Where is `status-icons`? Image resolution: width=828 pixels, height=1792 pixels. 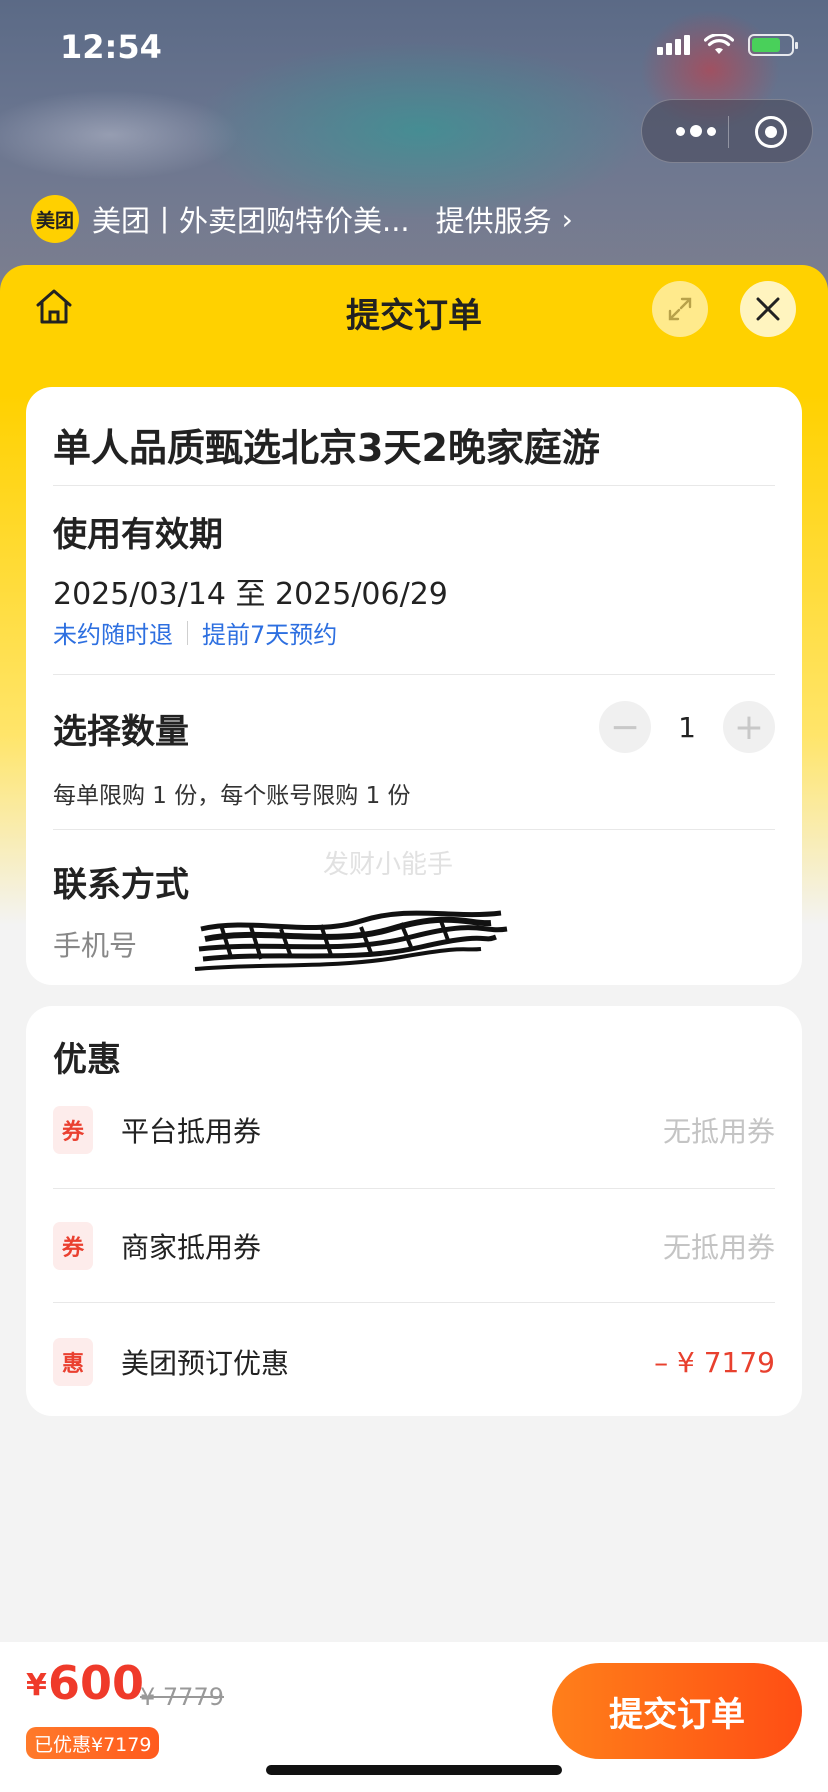 status-icons is located at coordinates (727, 45).